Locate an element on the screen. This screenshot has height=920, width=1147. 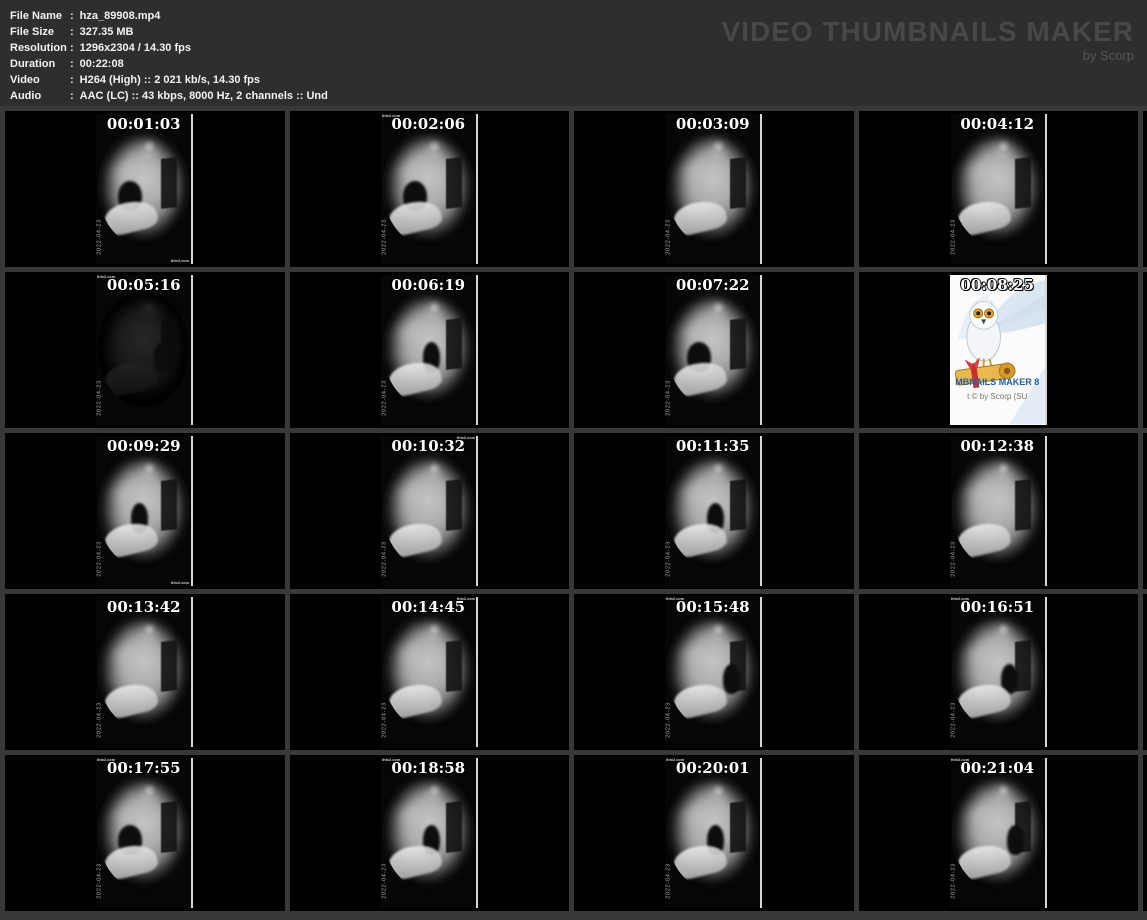
video-frame: 2022-04-23 thtx2.com 00:05:16 is located at coordinates (145, 350).